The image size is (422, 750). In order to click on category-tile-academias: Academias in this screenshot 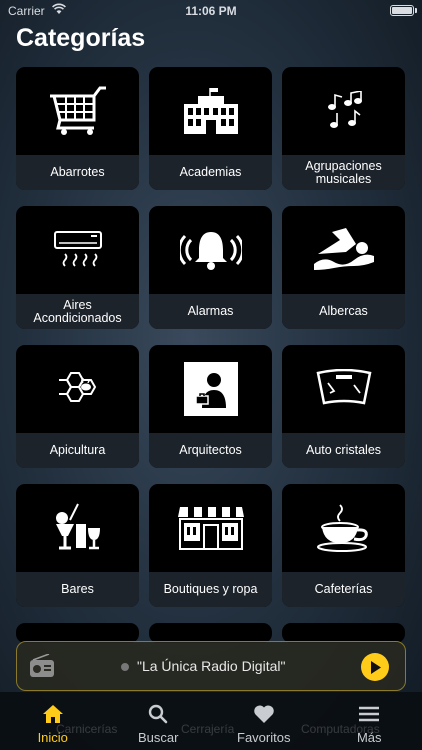, I will do `click(210, 128)`.